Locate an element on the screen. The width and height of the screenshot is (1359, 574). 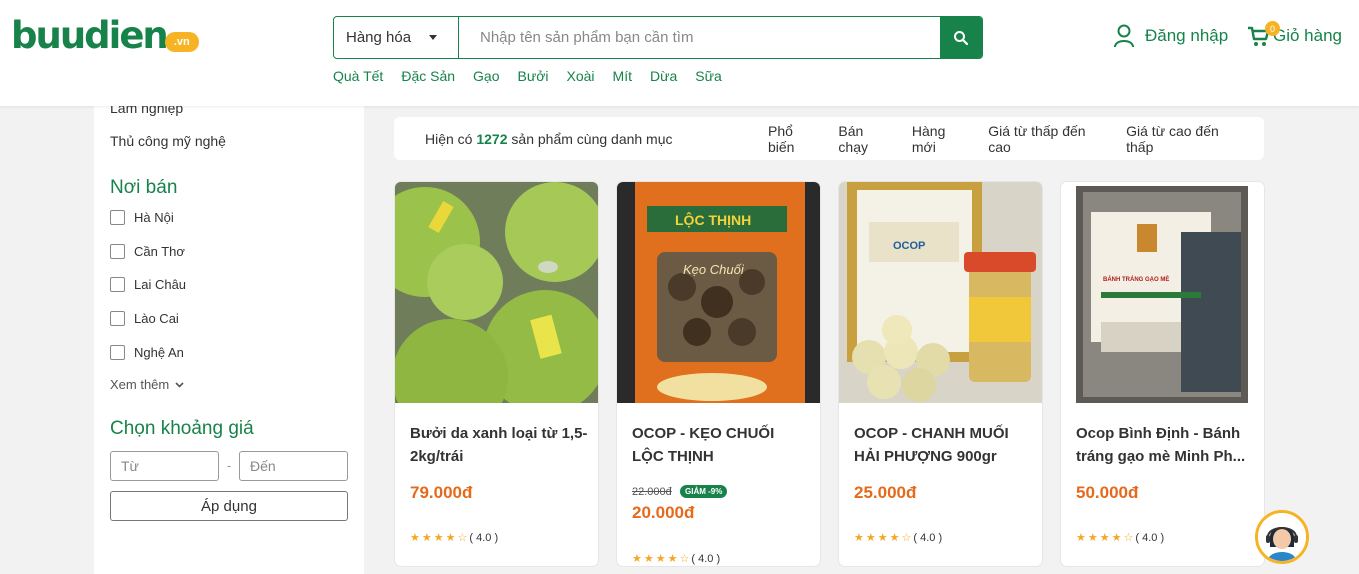
sort-option: Hàng mới is located at coordinates (942, 139).